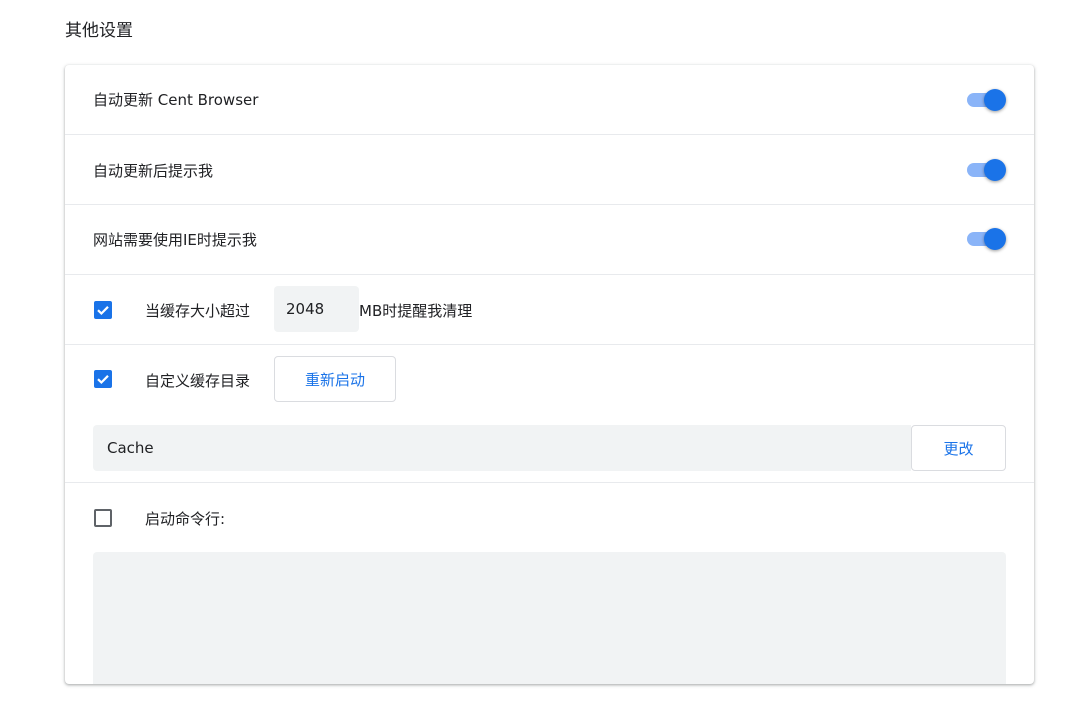  I want to click on cache-limit-unit-label: MB时提醒我清理, so click(416, 311).